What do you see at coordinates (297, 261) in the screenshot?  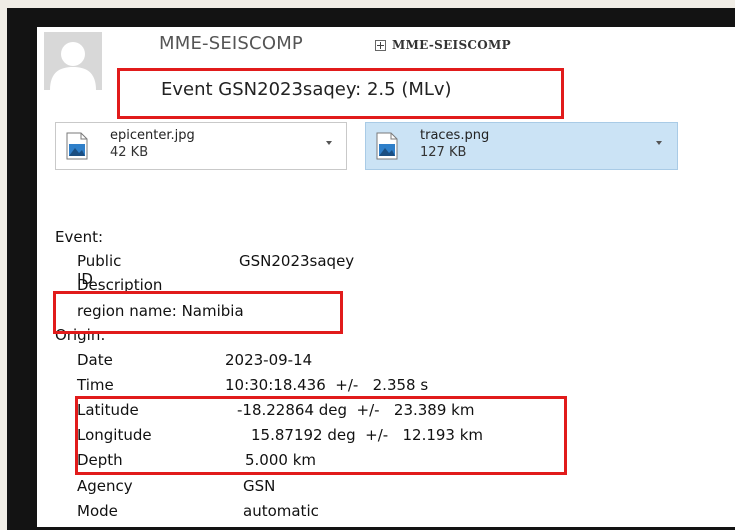 I see `public-id-value: GSN2023saqey` at bounding box center [297, 261].